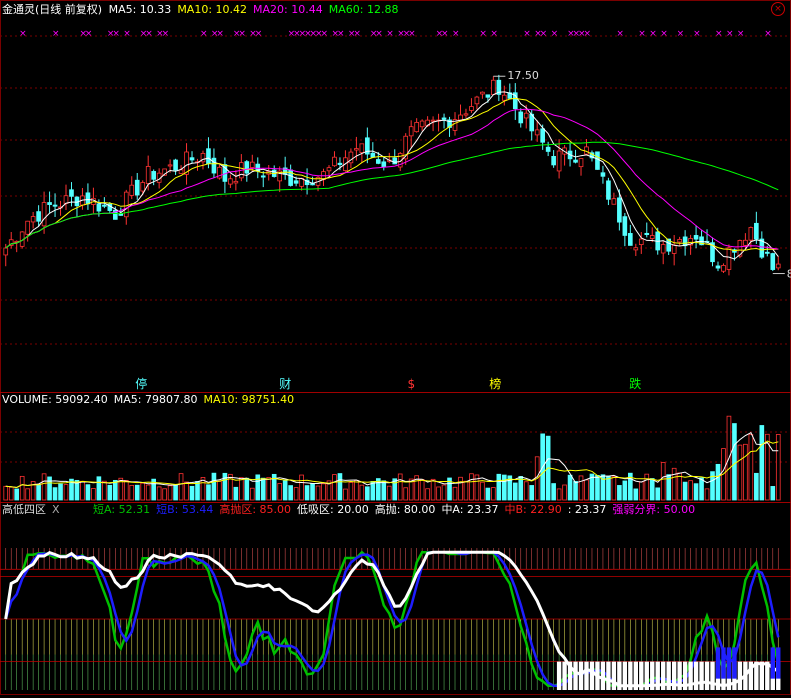 Image resolution: width=791 pixels, height=698 pixels. I want to click on indicator-label: 短B: 53.44, so click(185, 509).